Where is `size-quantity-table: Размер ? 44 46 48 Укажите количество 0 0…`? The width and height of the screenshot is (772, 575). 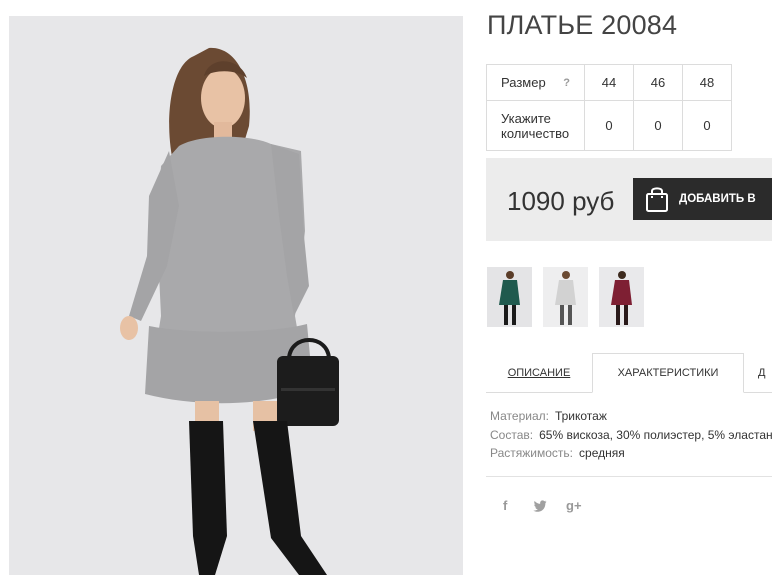 size-quantity-table: Размер ? 44 46 48 Укажите количество 0 0… is located at coordinates (609, 107).